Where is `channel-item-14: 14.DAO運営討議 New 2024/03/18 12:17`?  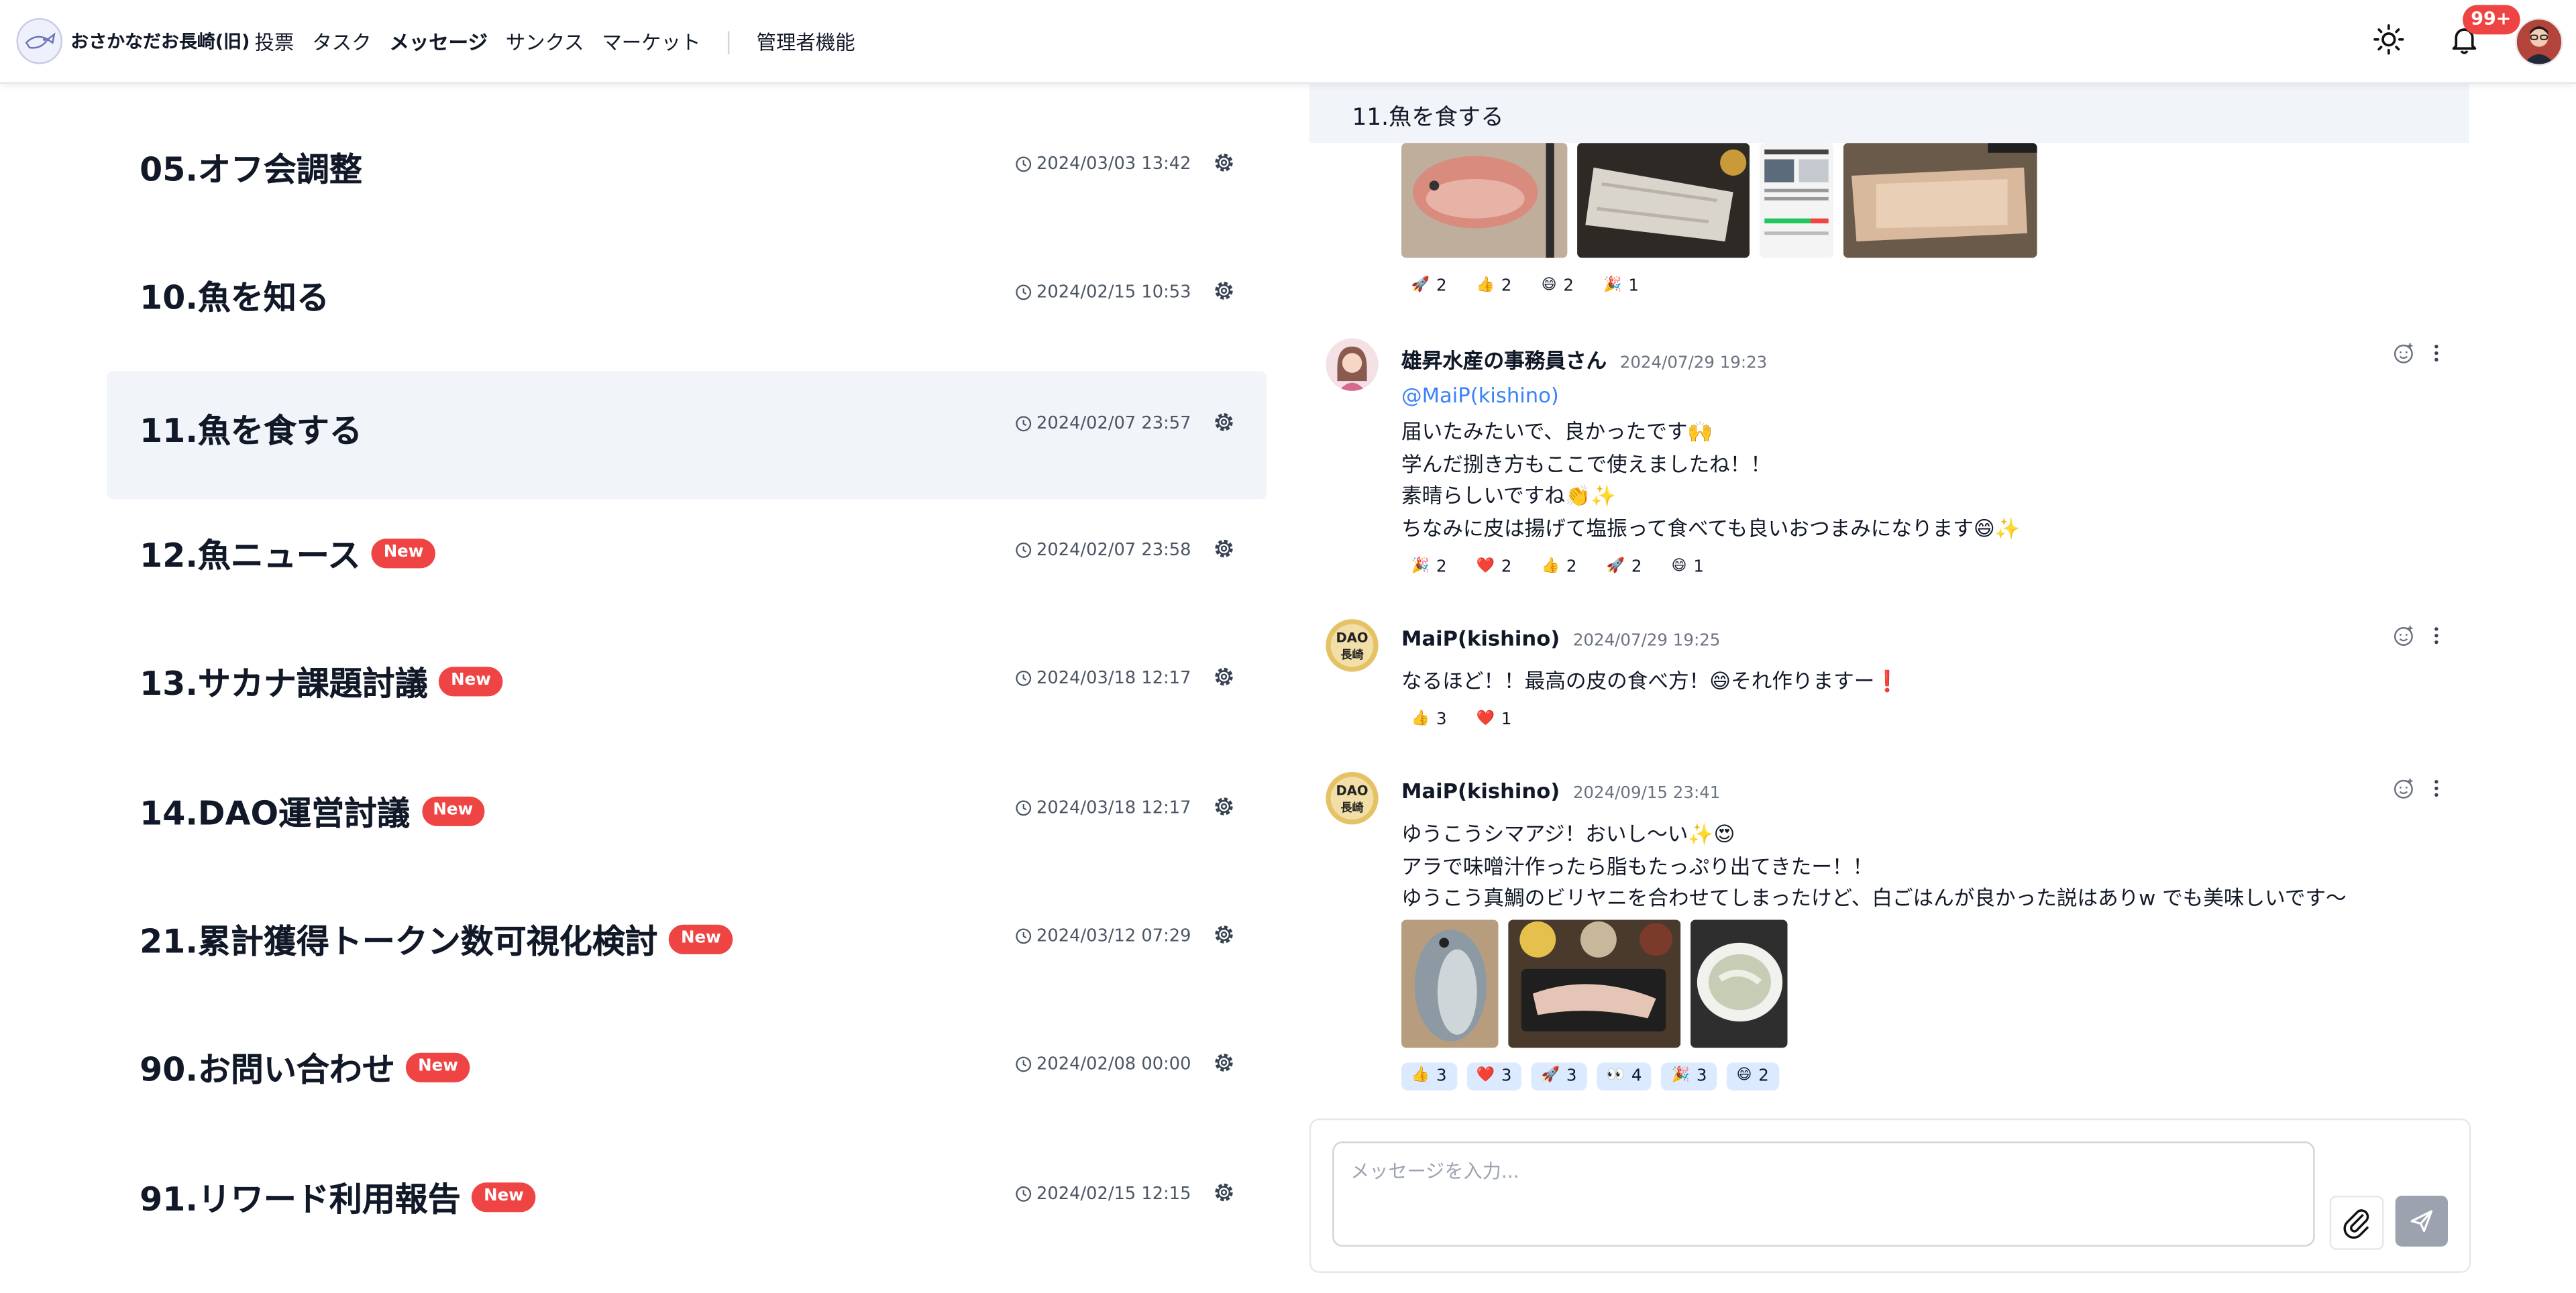
channel-item-14: 14.DAO運営討議 New 2024/03/18 12:17 is located at coordinates (687, 810).